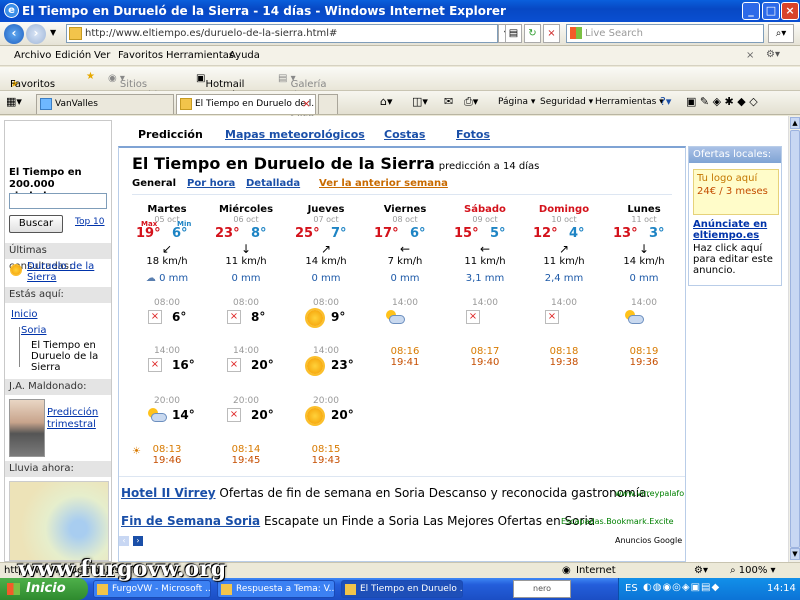 This screenshot has height=600, width=800. I want to click on add-favorite-icon: ★, so click(90, 76).